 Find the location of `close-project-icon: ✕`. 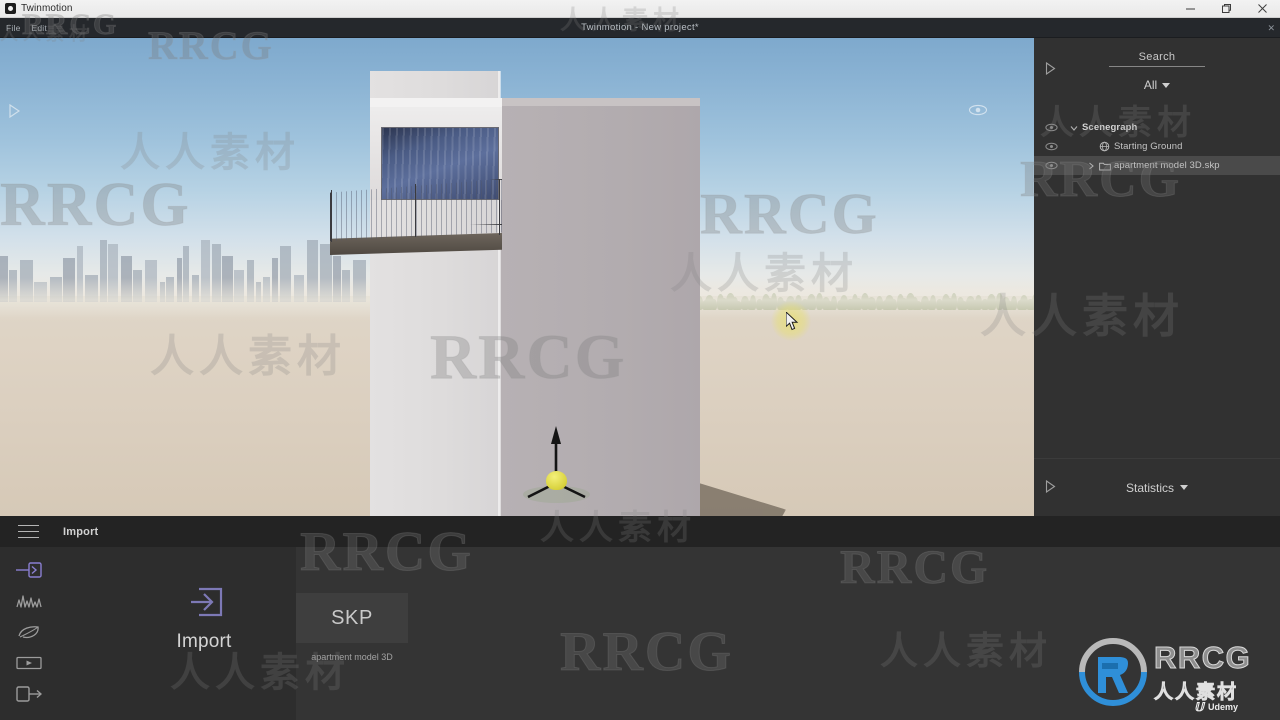

close-project-icon: ✕ is located at coordinates (1271, 28).